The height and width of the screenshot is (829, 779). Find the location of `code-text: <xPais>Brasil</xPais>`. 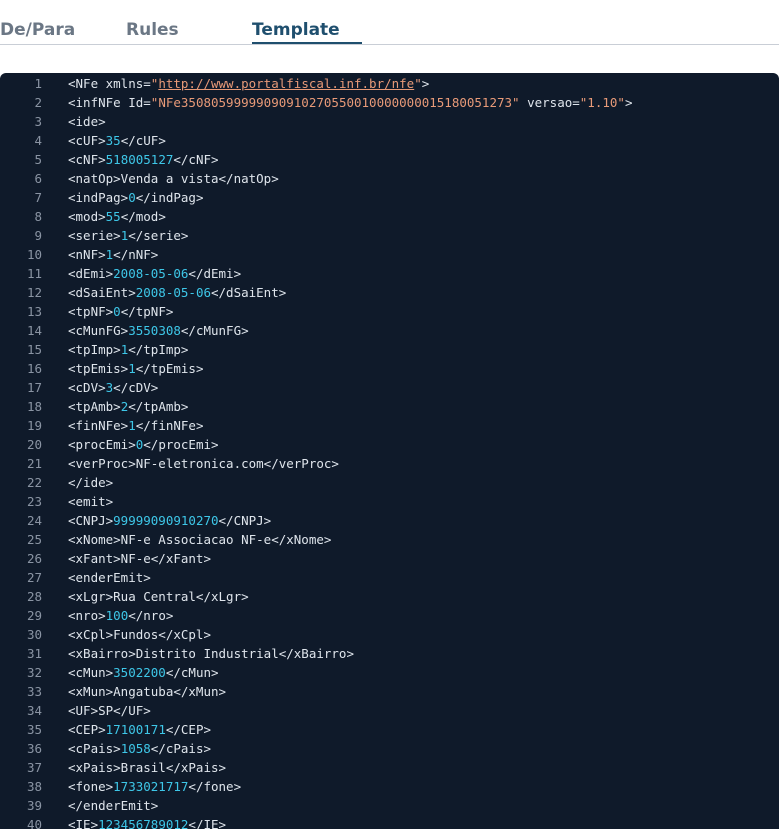

code-text: <xPais>Brasil</xPais> is located at coordinates (147, 767).